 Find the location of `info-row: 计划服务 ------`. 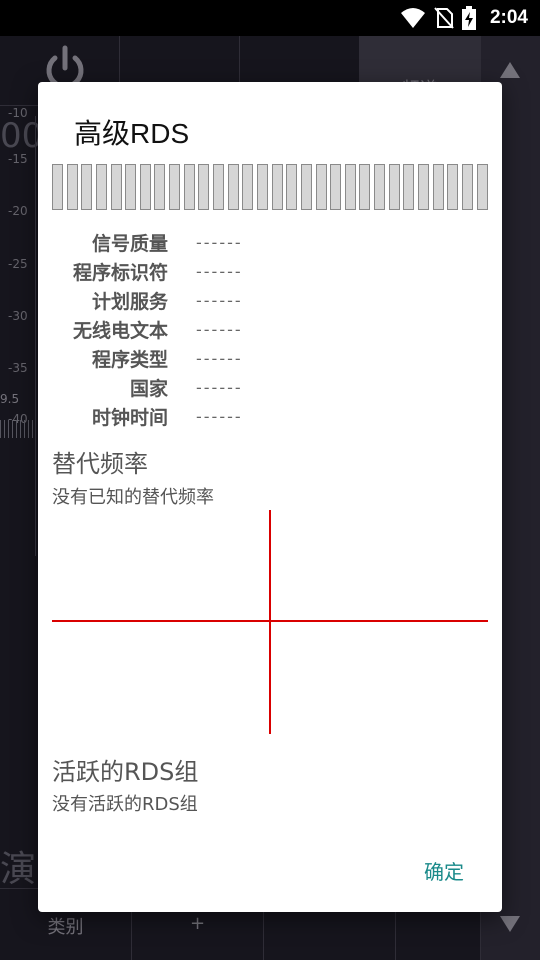

info-row: 计划服务 ------ is located at coordinates (270, 300).